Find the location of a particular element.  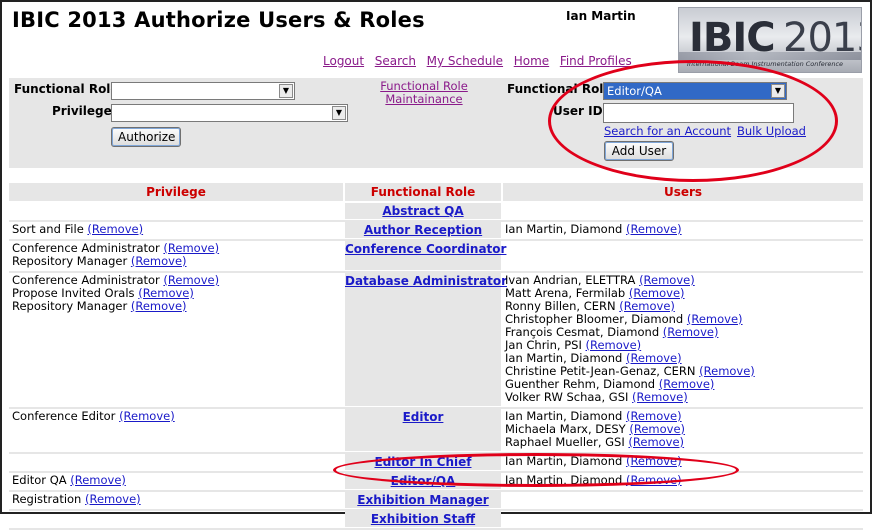

user-name: Ronny Billen, CERN is located at coordinates (560, 306).